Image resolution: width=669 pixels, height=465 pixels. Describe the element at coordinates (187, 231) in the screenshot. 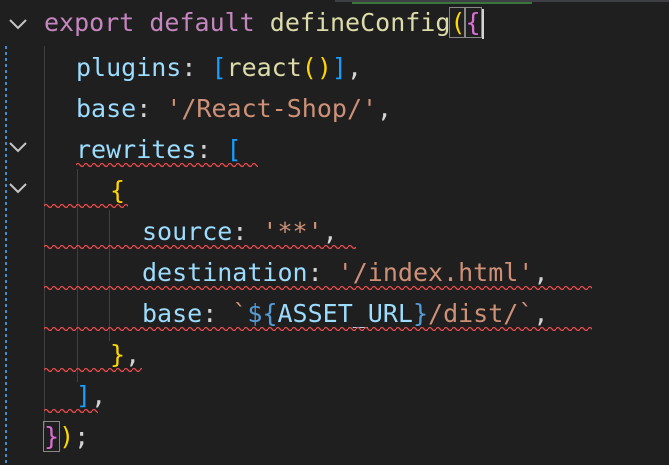

I see `property-key: source` at that location.